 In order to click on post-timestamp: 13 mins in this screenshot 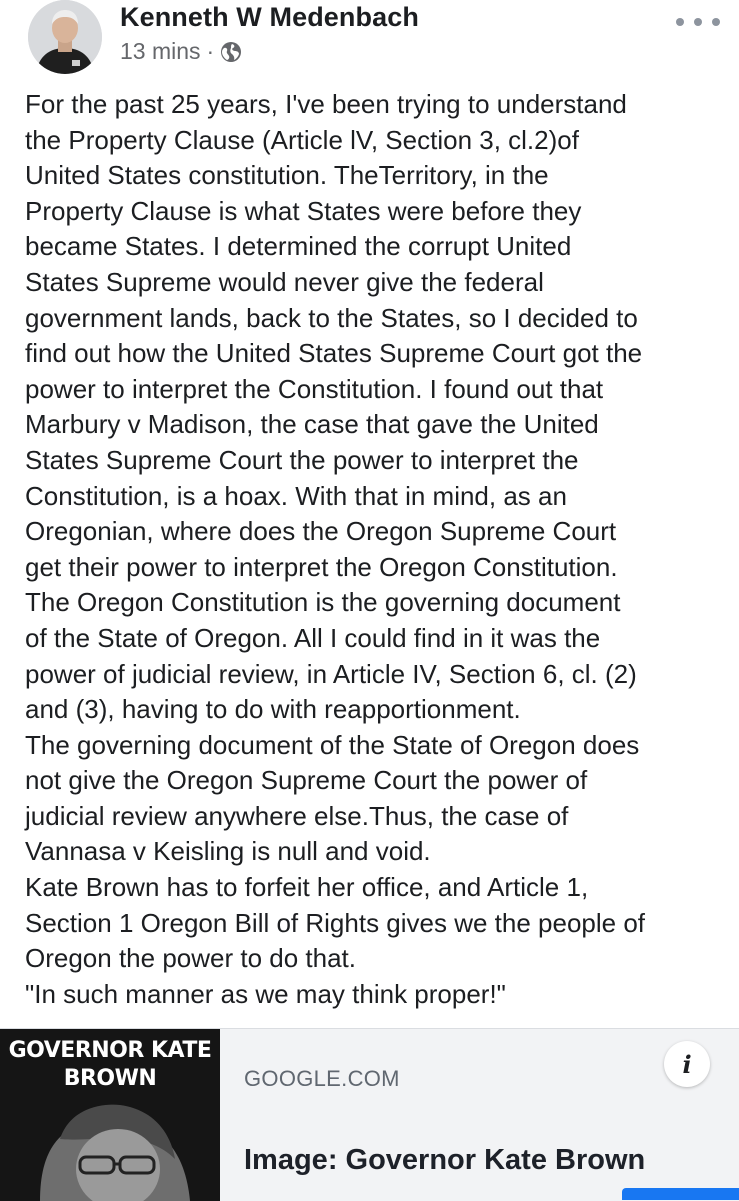, I will do `click(160, 51)`.